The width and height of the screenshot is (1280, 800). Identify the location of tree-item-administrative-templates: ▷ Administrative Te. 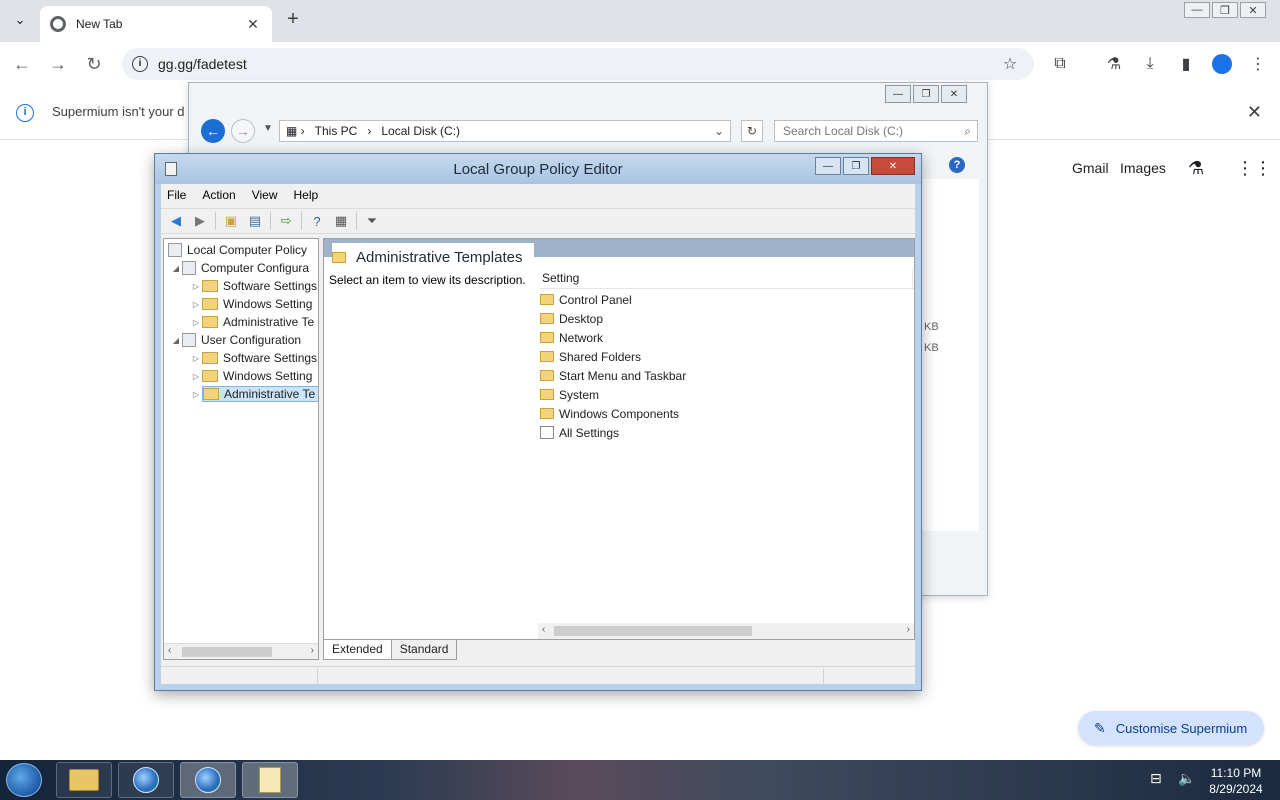
(252, 322).